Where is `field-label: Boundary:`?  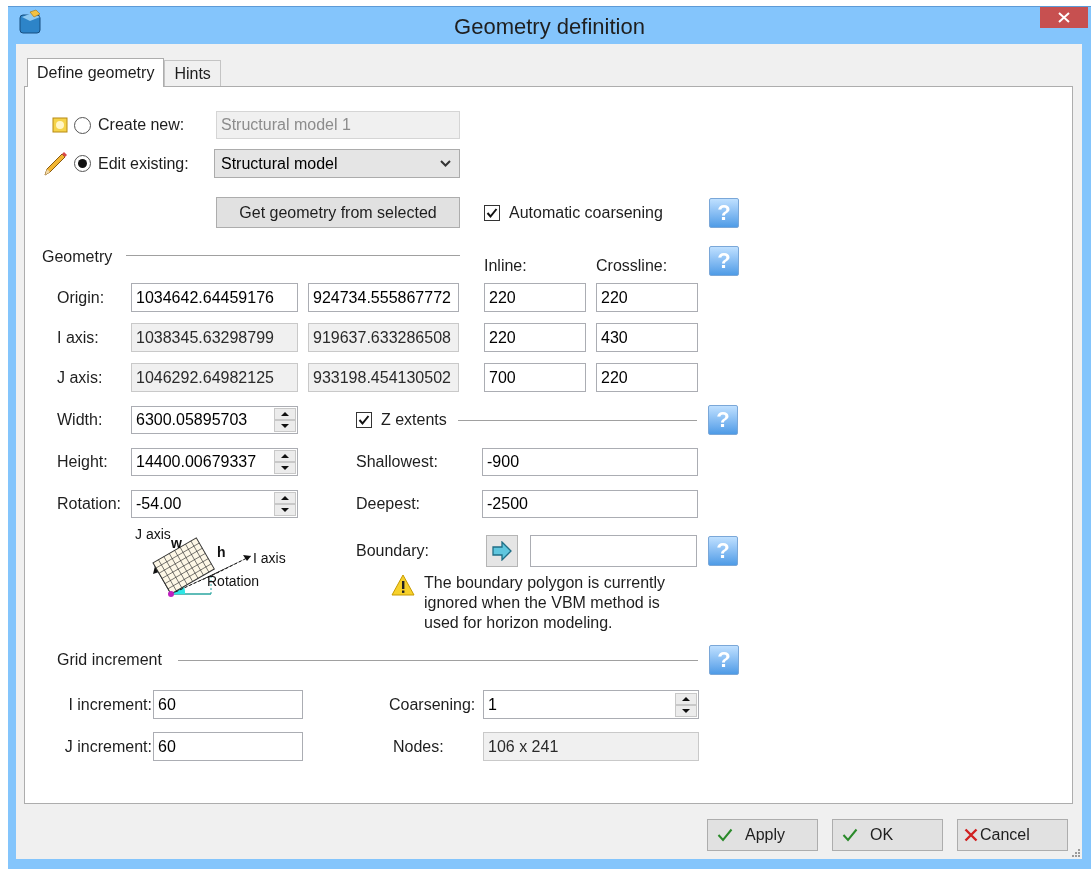 field-label: Boundary: is located at coordinates (393, 551).